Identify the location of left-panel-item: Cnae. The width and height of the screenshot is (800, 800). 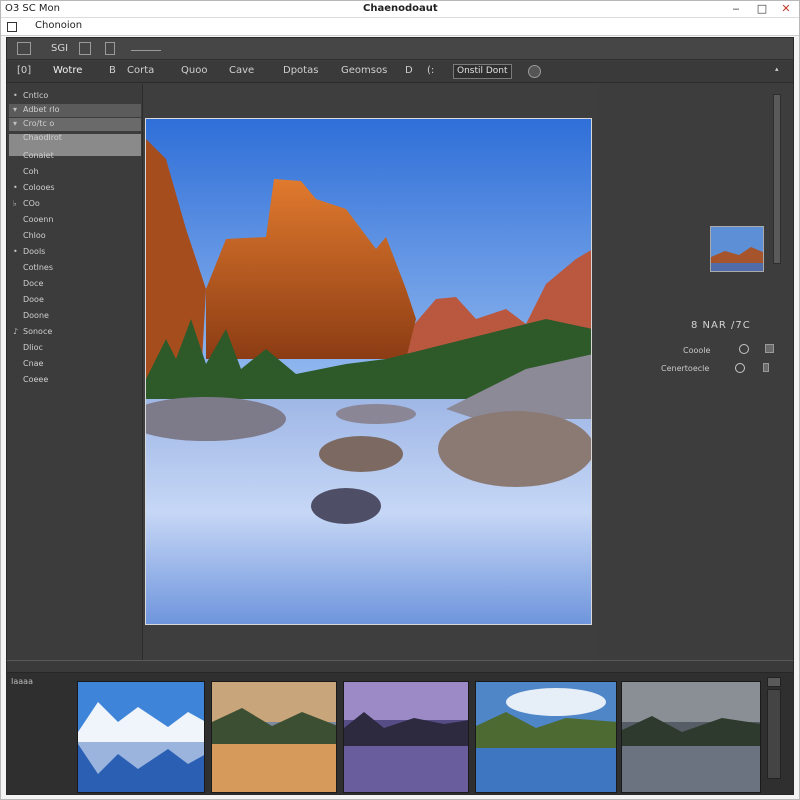
(28, 364).